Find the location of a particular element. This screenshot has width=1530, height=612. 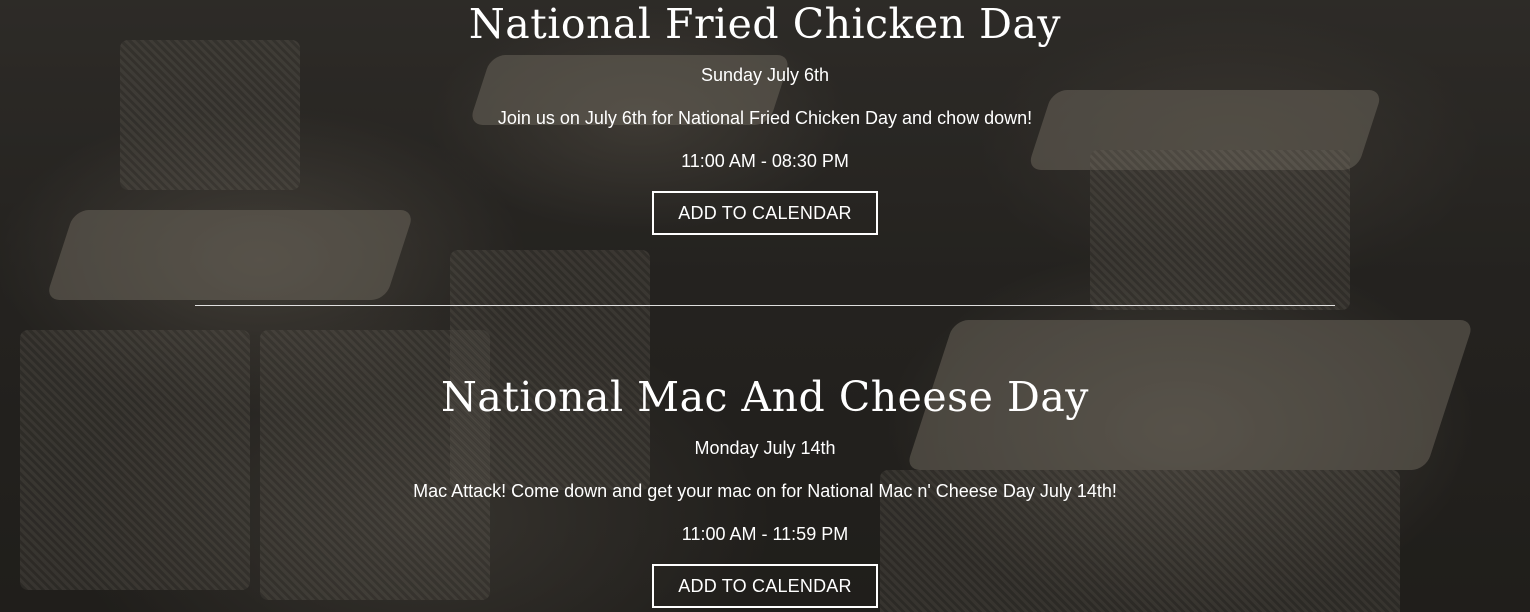

event-title: National Fried Chicken Day is located at coordinates (765, 24).